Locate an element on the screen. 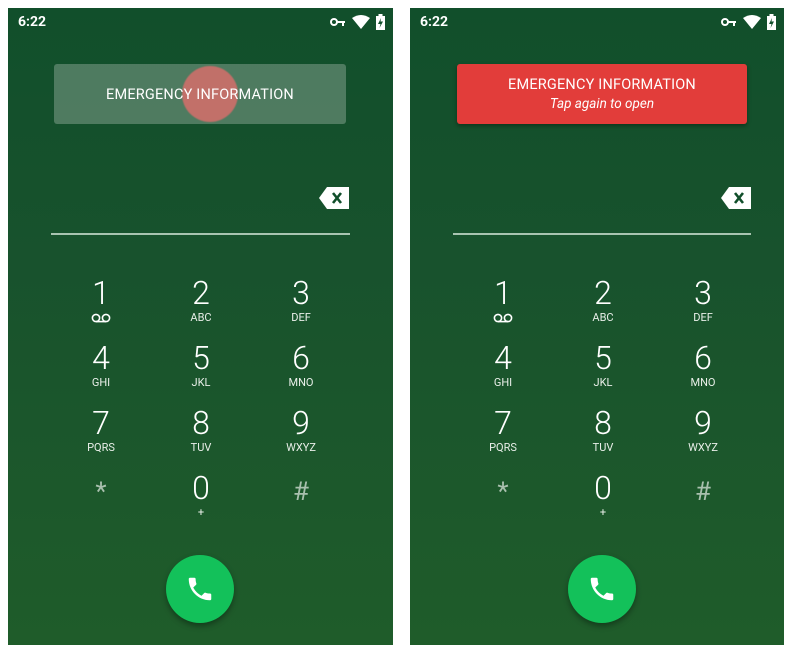  emergency-information-button: EMERGENCY INFORMATION is located at coordinates (200, 94).